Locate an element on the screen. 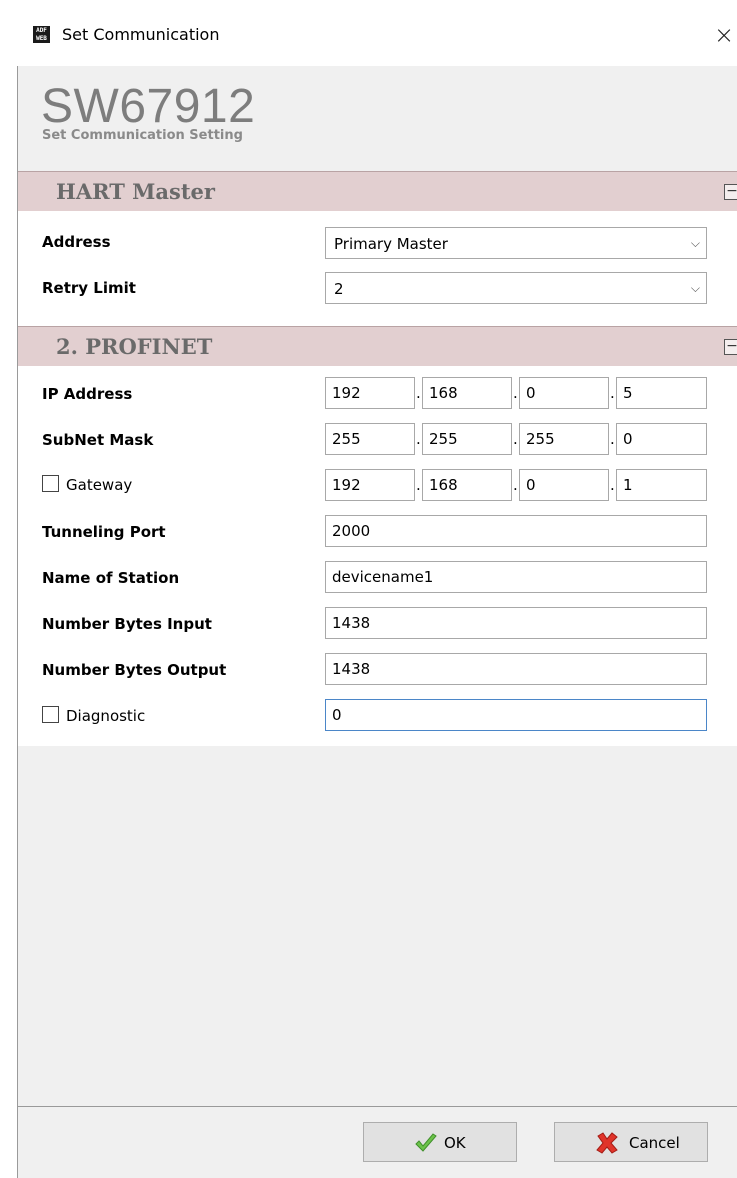 The height and width of the screenshot is (1178, 737). adfweb-logo-icon: ADF WEB is located at coordinates (41, 34).